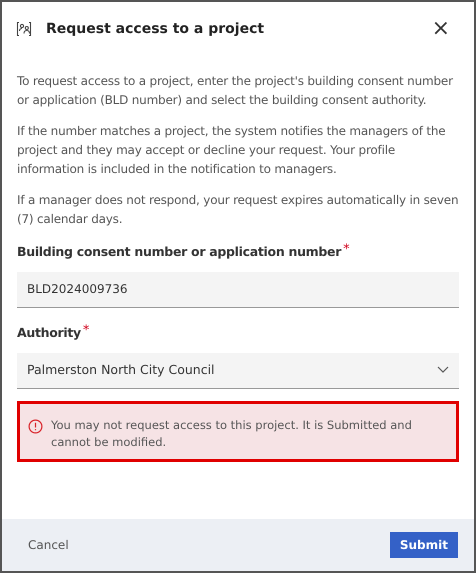  I want to click on user-badge-icon, so click(24, 29).